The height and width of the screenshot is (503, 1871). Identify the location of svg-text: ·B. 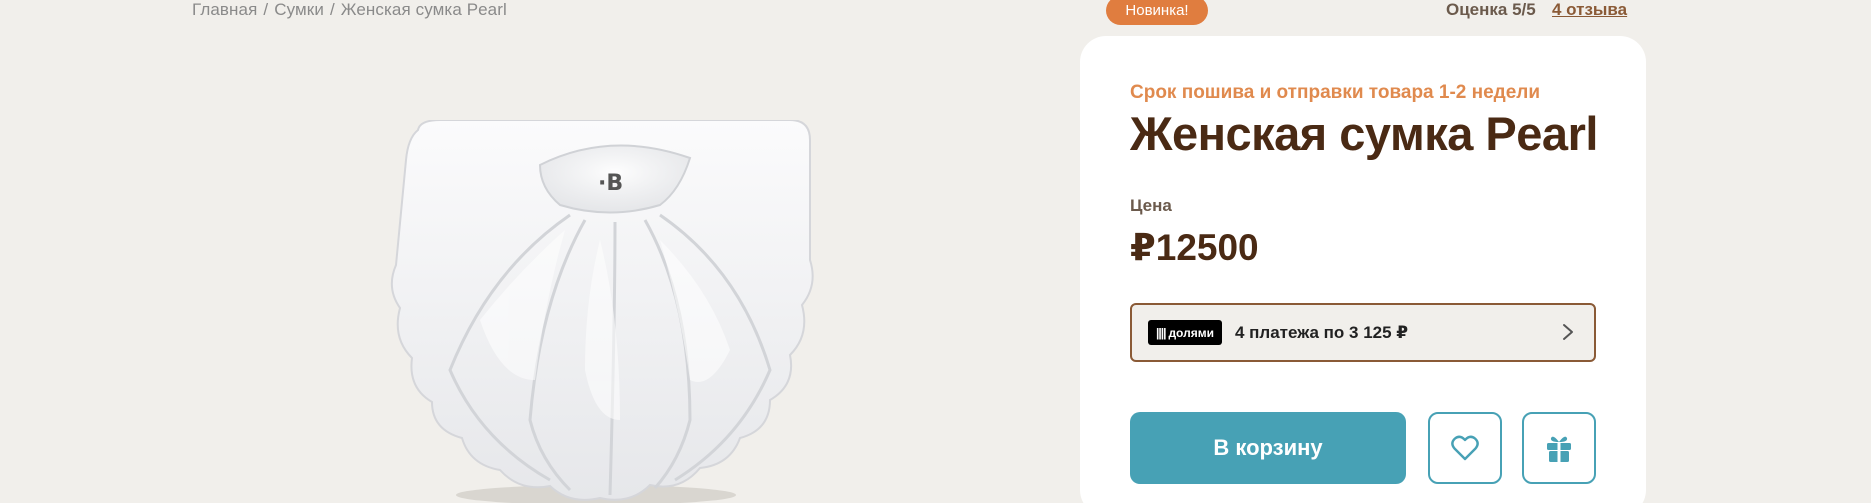
(610, 183).